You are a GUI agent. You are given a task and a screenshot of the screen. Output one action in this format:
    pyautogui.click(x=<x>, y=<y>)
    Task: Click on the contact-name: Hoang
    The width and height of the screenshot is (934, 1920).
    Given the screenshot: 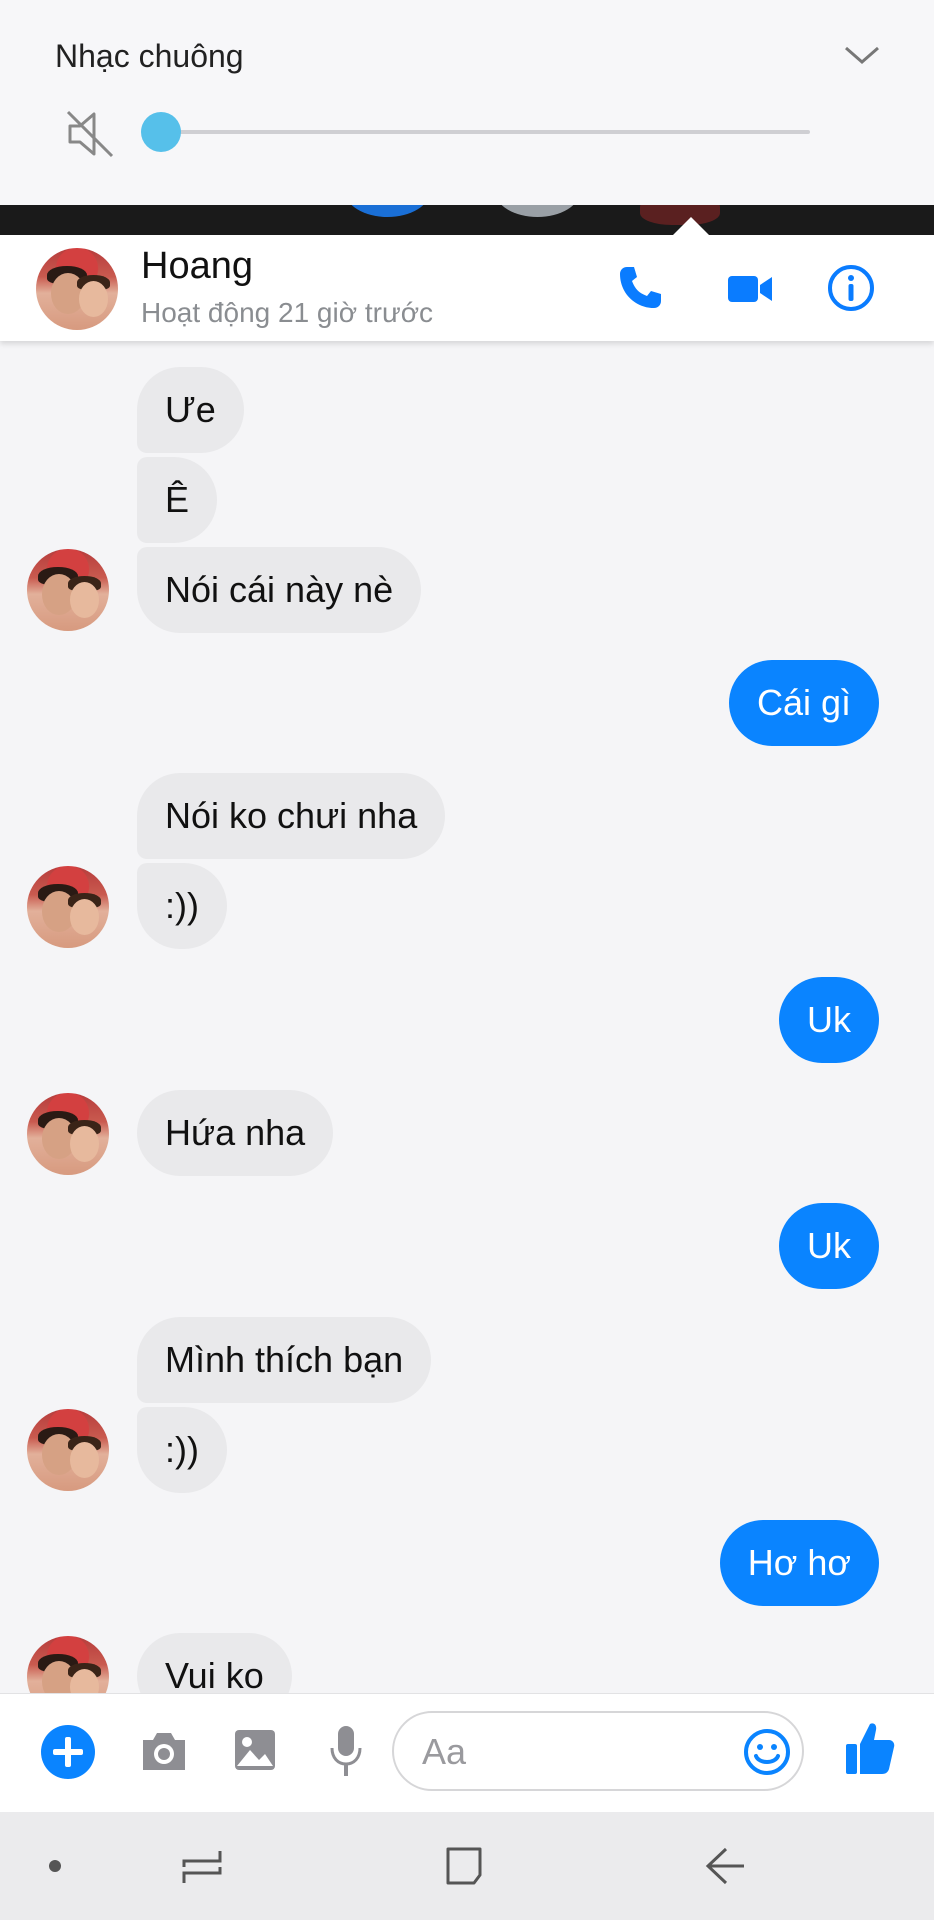 What is the action you would take?
    pyautogui.click(x=197, y=266)
    